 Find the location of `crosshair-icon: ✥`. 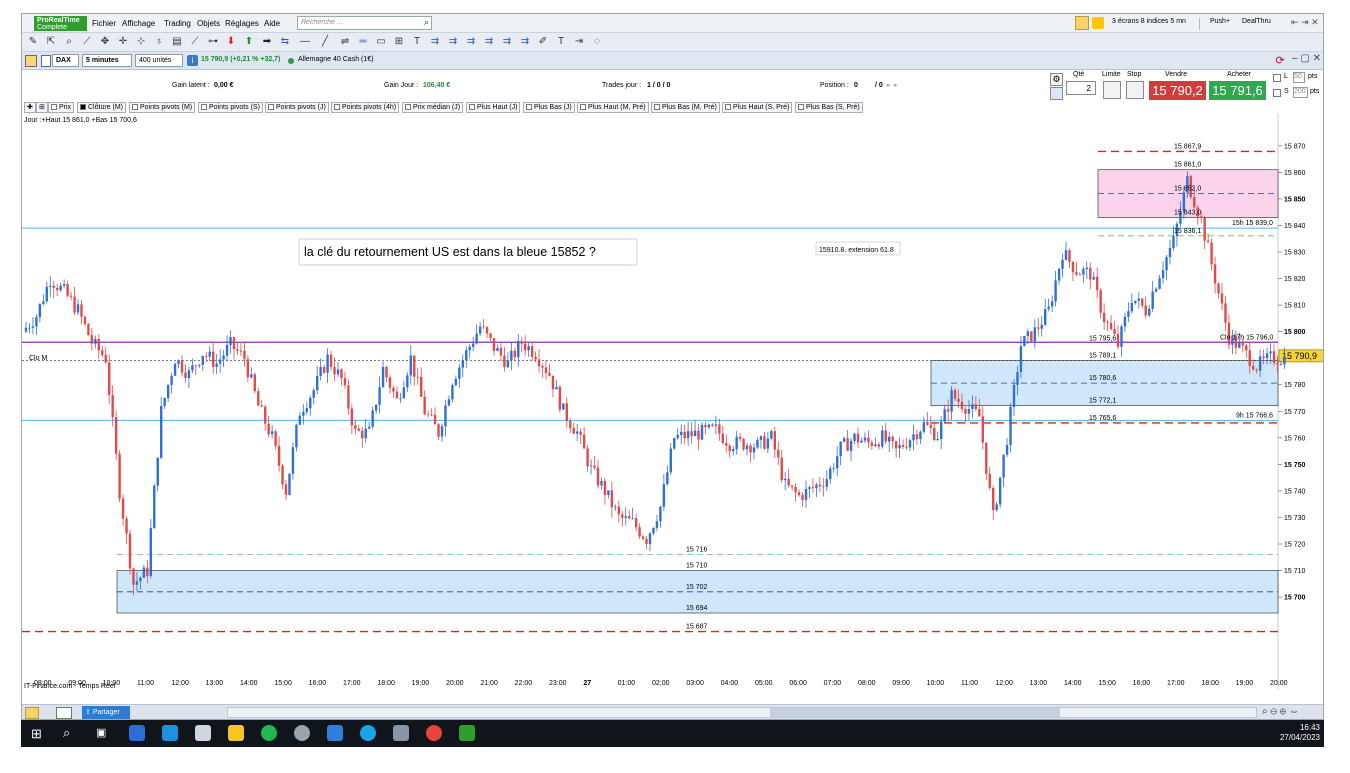

crosshair-icon: ✥ is located at coordinates (105, 42).